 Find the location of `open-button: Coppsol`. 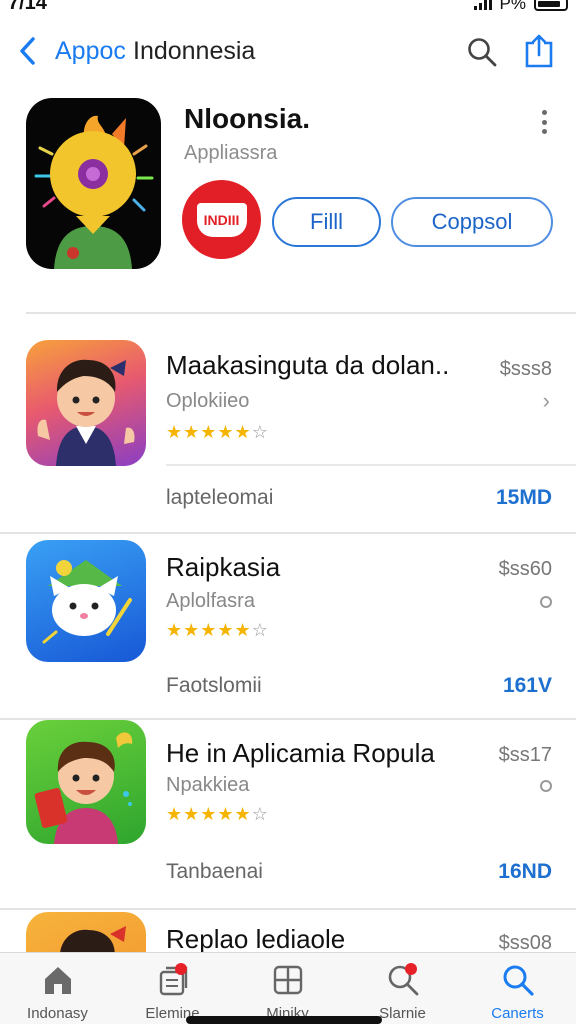

open-button: Coppsol is located at coordinates (472, 222).